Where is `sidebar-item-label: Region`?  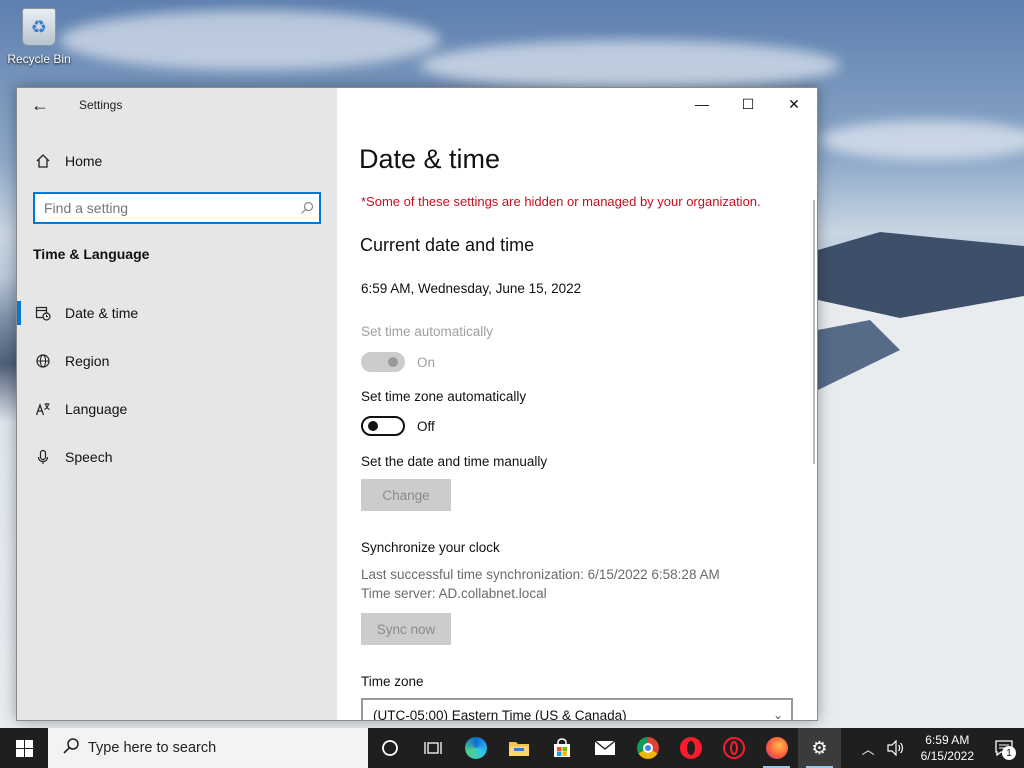 sidebar-item-label: Region is located at coordinates (87, 361).